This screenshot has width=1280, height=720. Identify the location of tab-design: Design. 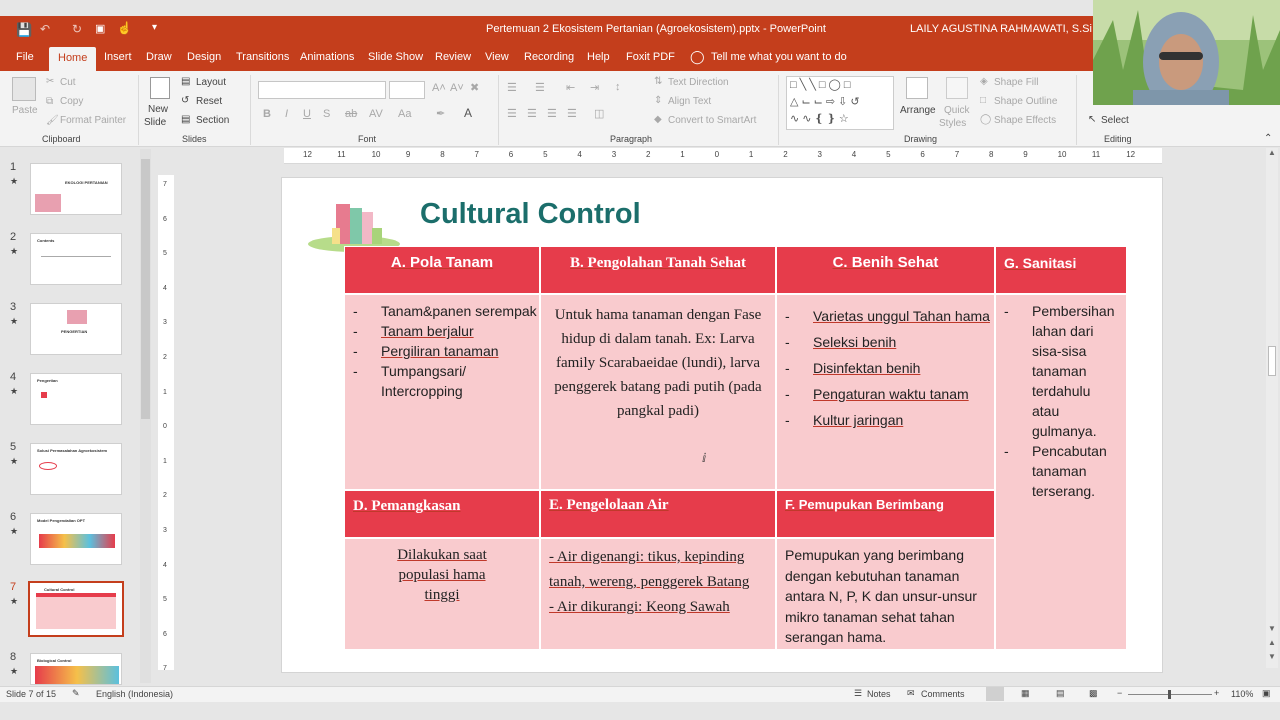
(204, 57).